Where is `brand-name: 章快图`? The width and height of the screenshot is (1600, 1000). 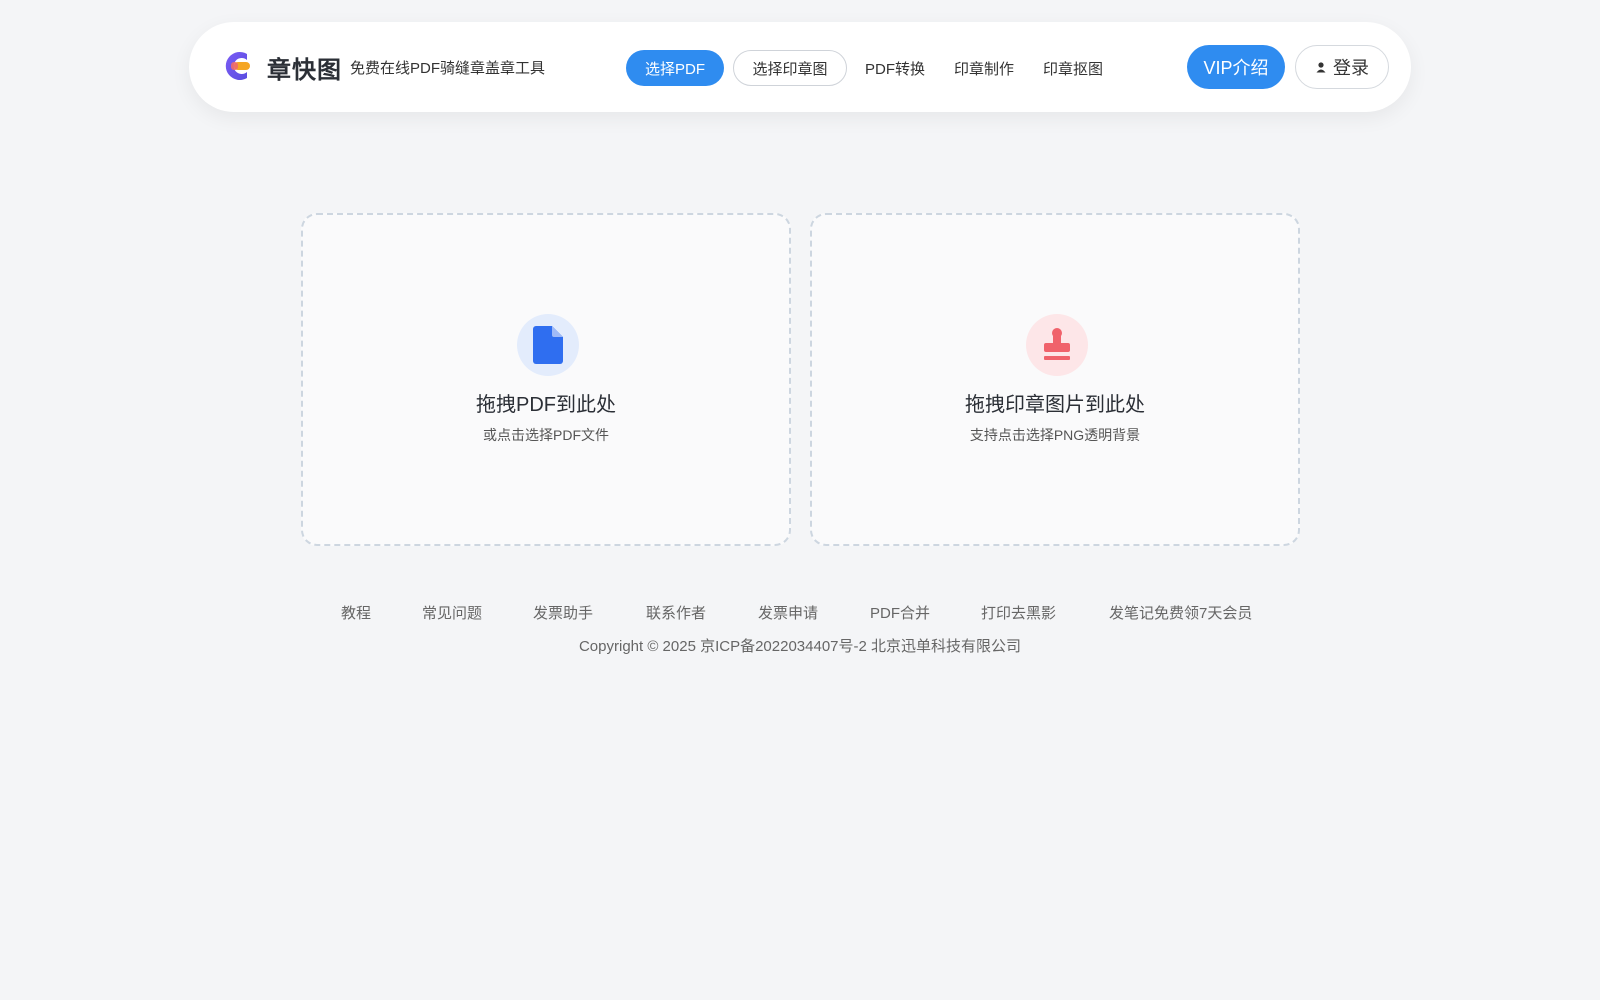
brand-name: 章快图 is located at coordinates (304, 70).